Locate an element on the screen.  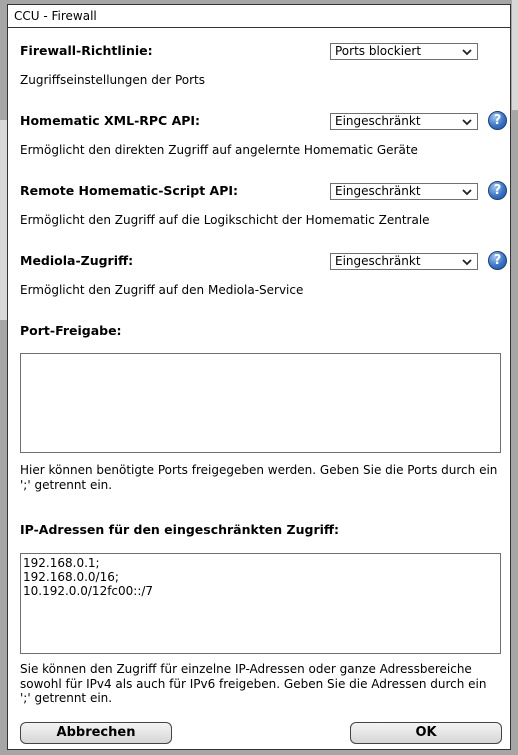
script-api-label: Remote Homematic-Script API: is located at coordinates (129, 190).